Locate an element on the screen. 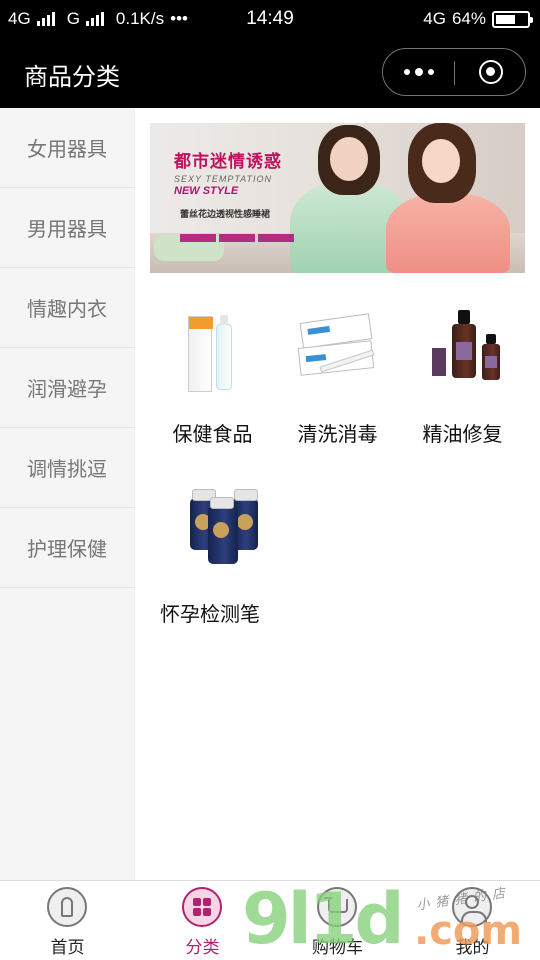 Image resolution: width=540 pixels, height=960 pixels. user-icon is located at coordinates (472, 907).